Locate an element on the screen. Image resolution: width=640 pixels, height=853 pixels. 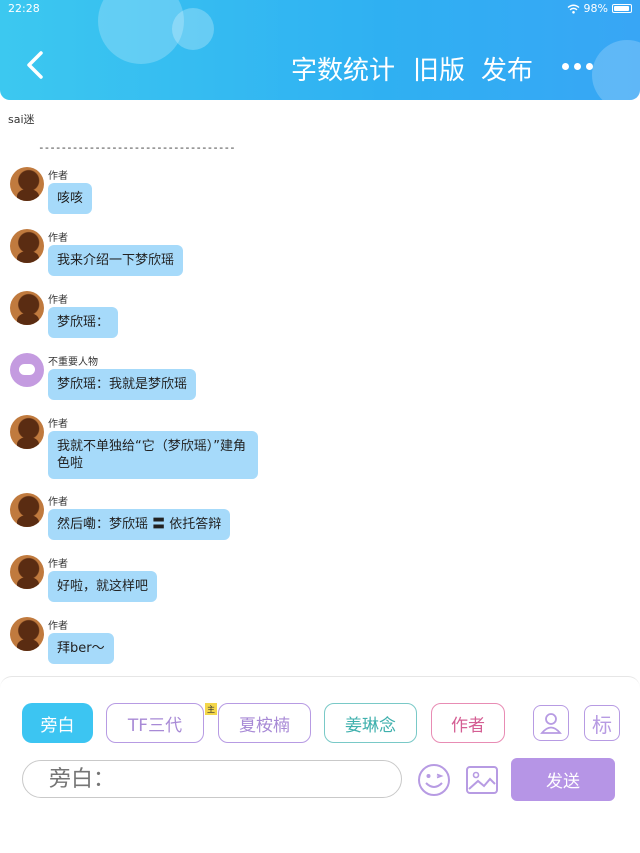
status-right: 98% is located at coordinates (599, 8).